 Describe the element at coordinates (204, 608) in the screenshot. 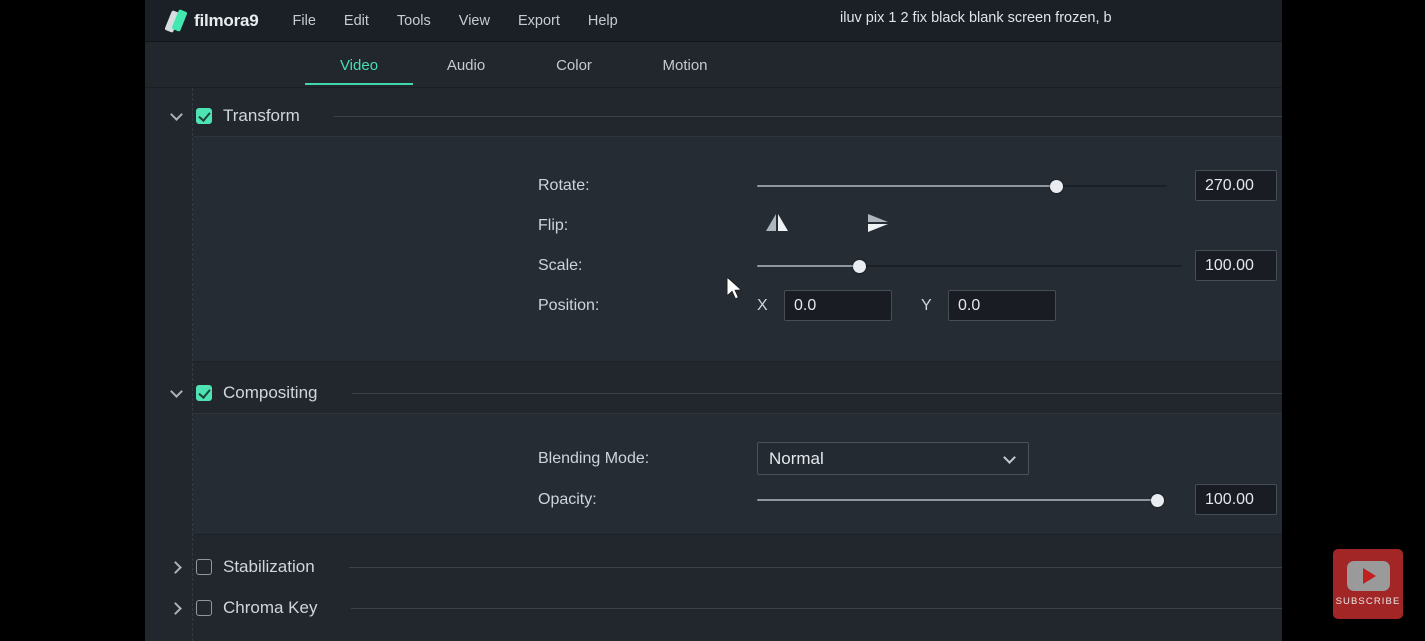

I see `chroma-key-checkbox` at that location.